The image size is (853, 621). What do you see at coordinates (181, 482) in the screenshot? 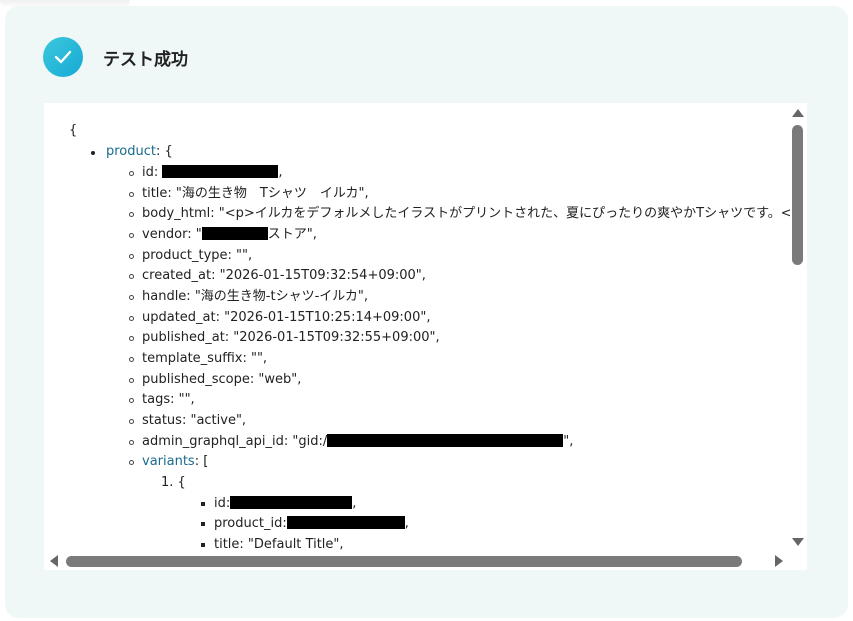
I see `item-open-brace: {` at bounding box center [181, 482].